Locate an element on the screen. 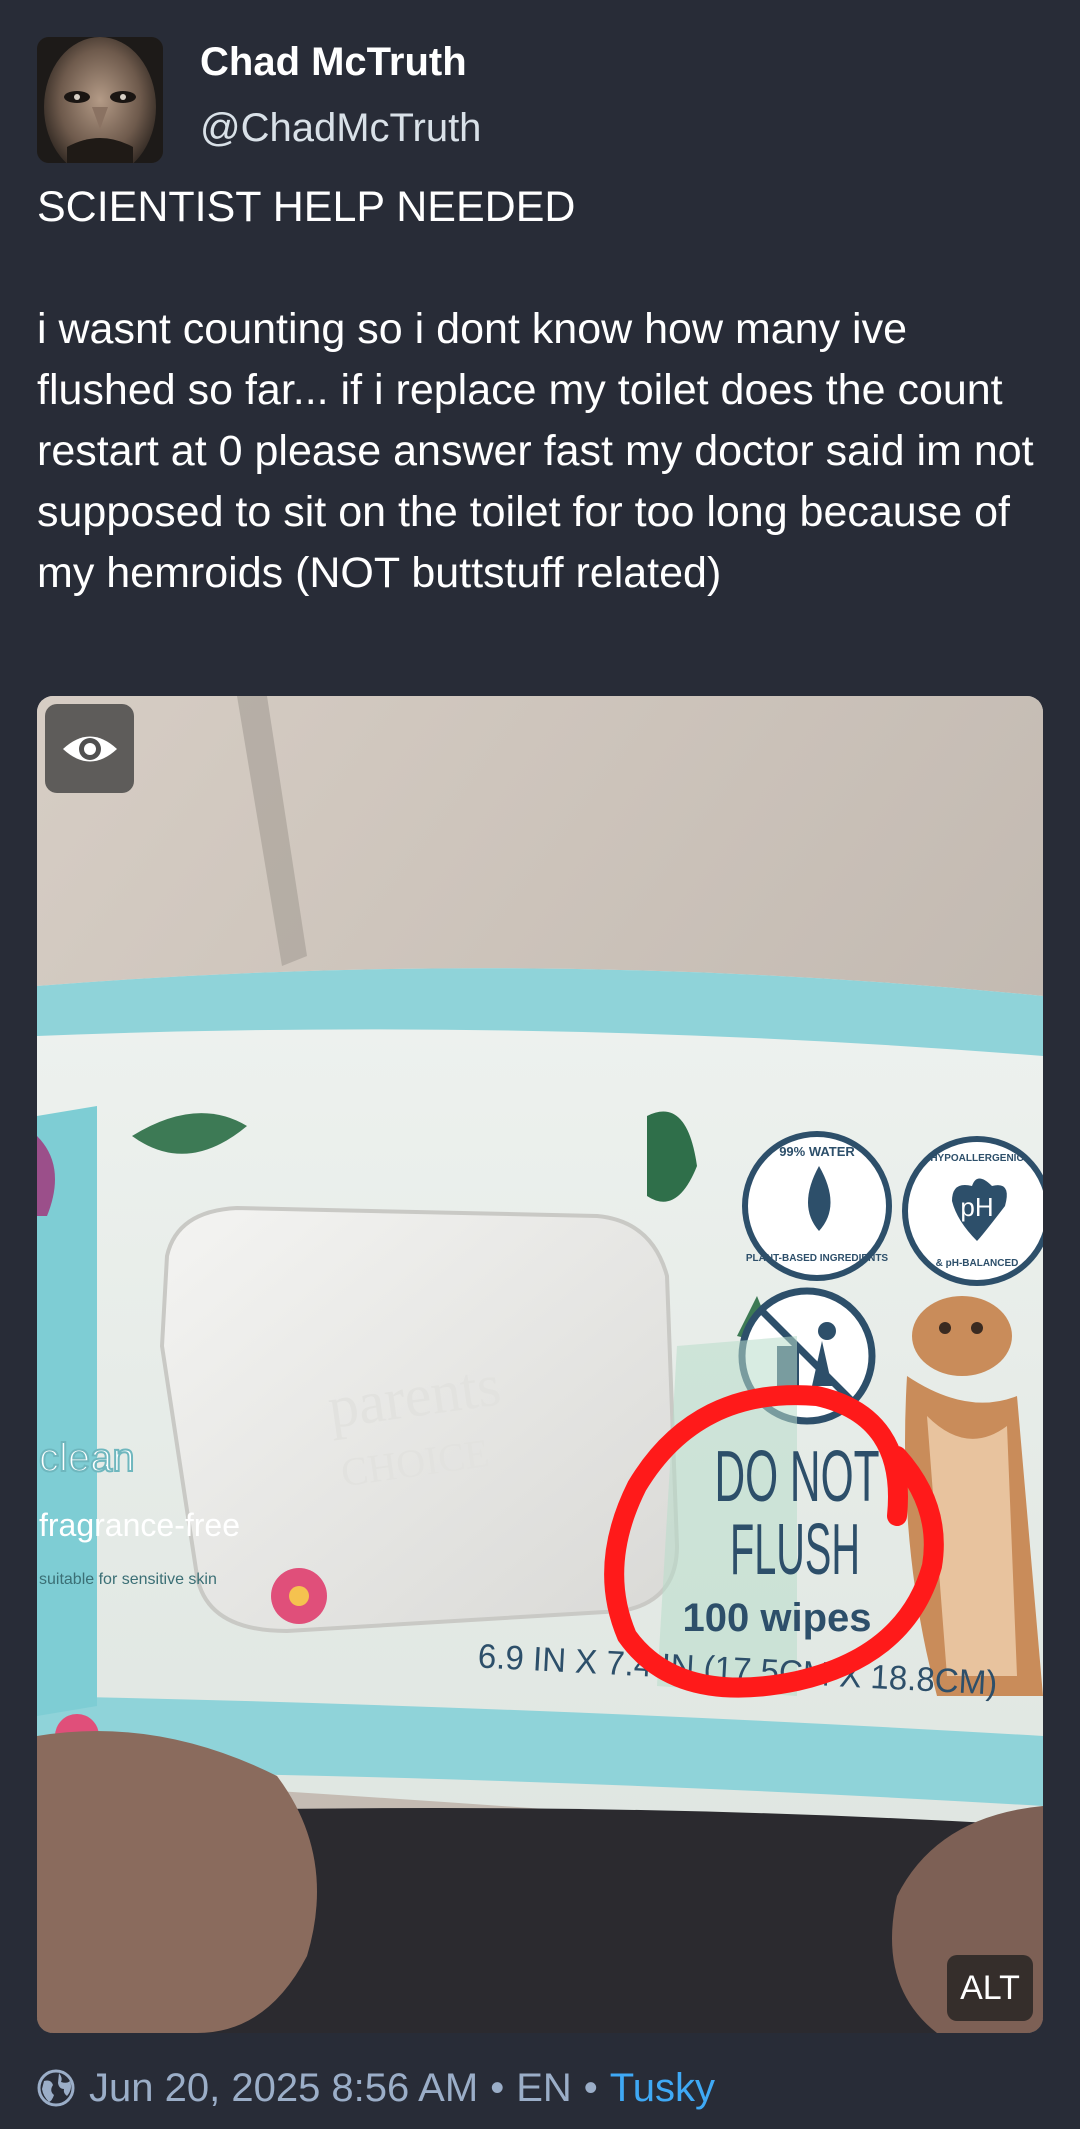 The image size is (1080, 2129). badge-ph-text: pH is located at coordinates (976, 1207).